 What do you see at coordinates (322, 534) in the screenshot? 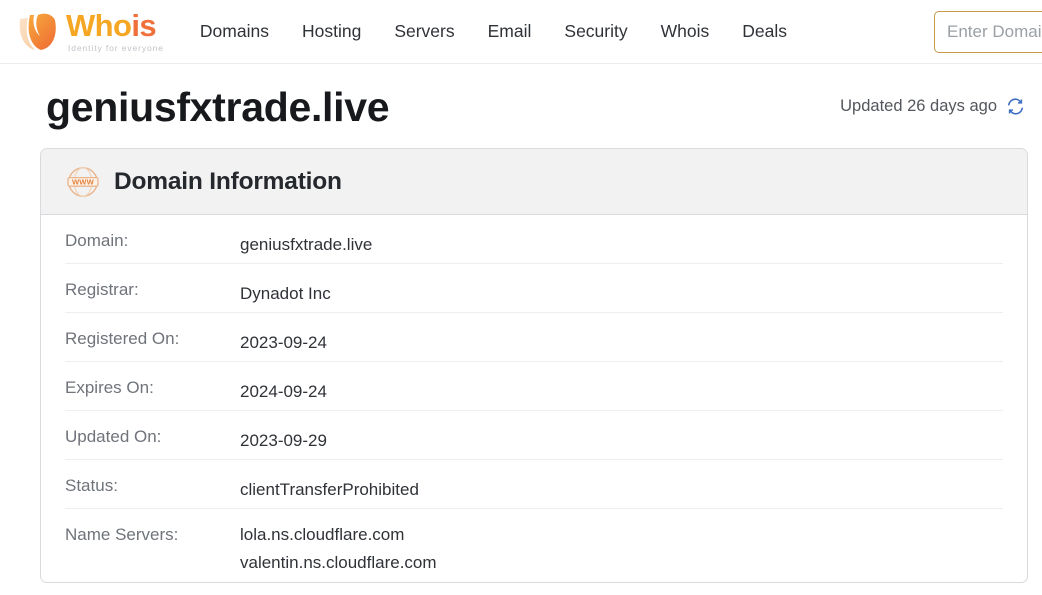
I see `name-server-1: lola.ns.cloudflare.com` at bounding box center [322, 534].